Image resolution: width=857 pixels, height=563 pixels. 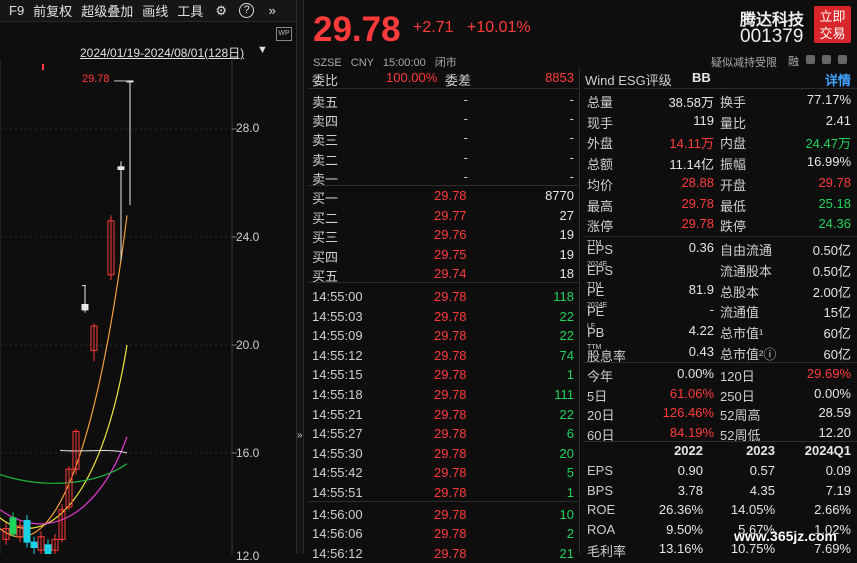 I want to click on fin-value: 2.66%, so click(x=832, y=510).